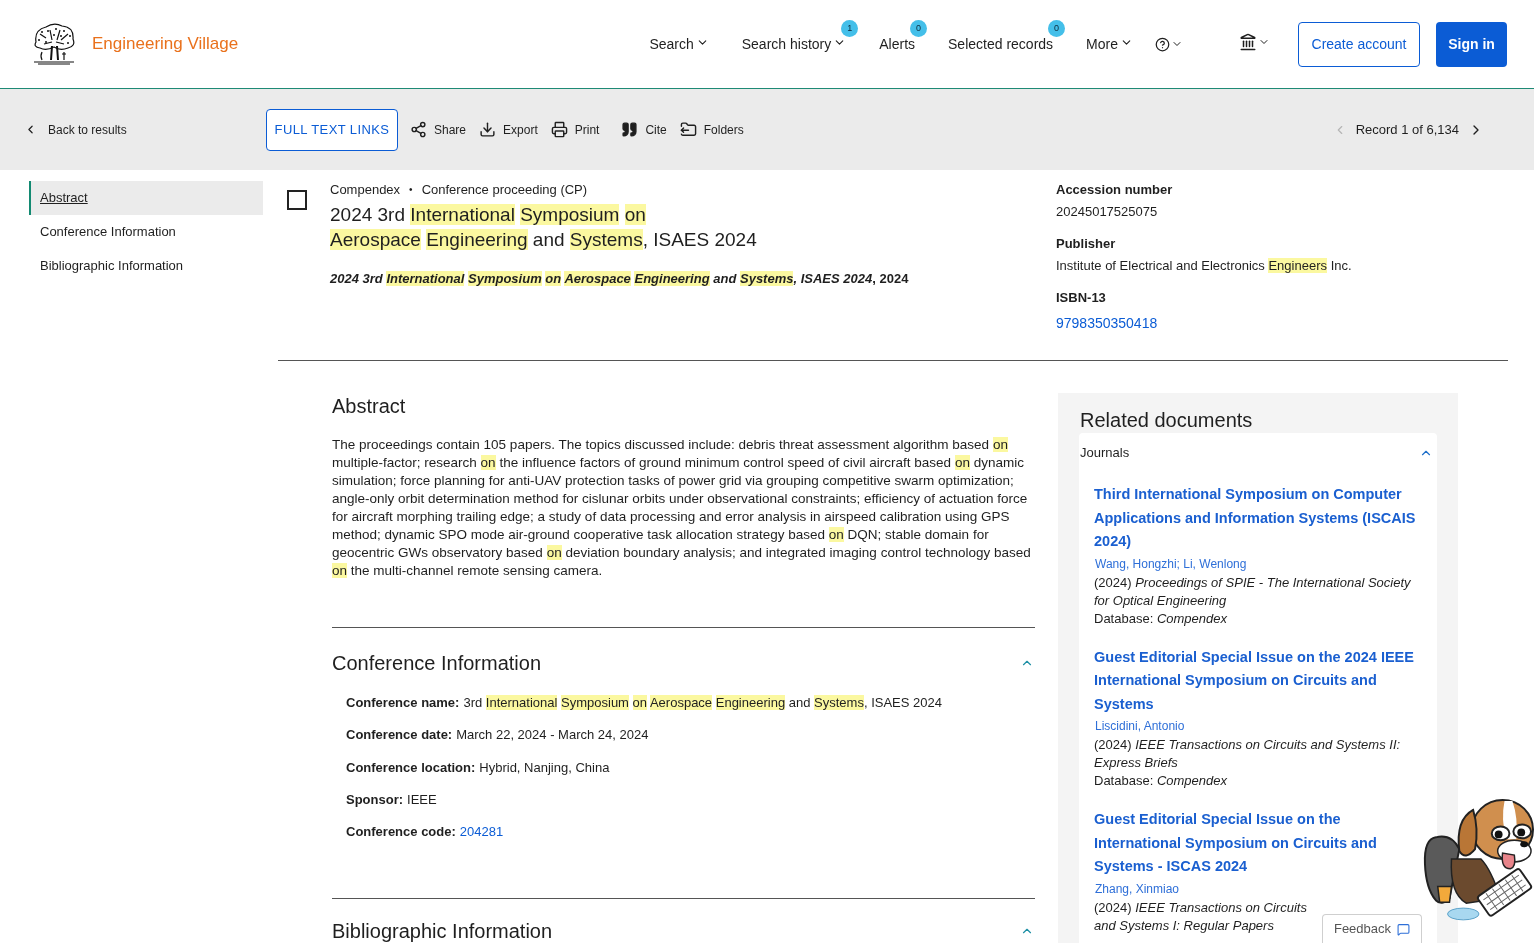  Describe the element at coordinates (504, 190) in the screenshot. I see `document-type: Conference proceeding (CP)` at that location.